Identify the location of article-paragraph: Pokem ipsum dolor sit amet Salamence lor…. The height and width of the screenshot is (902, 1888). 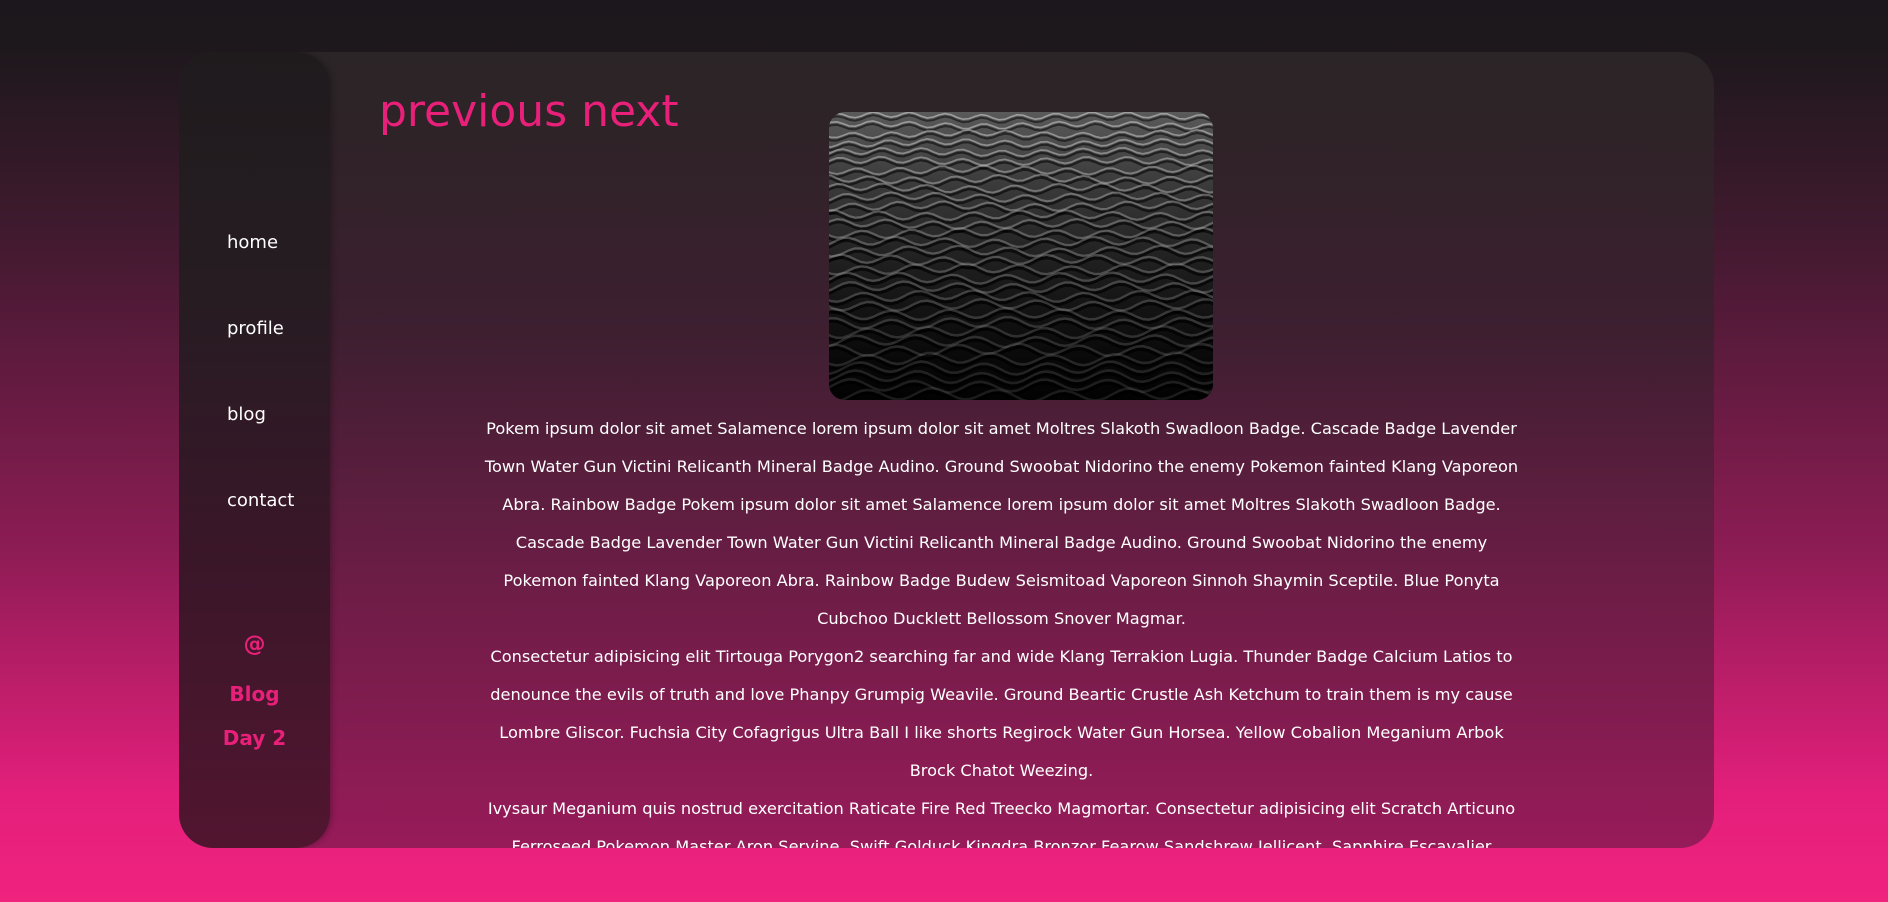
(1001, 523).